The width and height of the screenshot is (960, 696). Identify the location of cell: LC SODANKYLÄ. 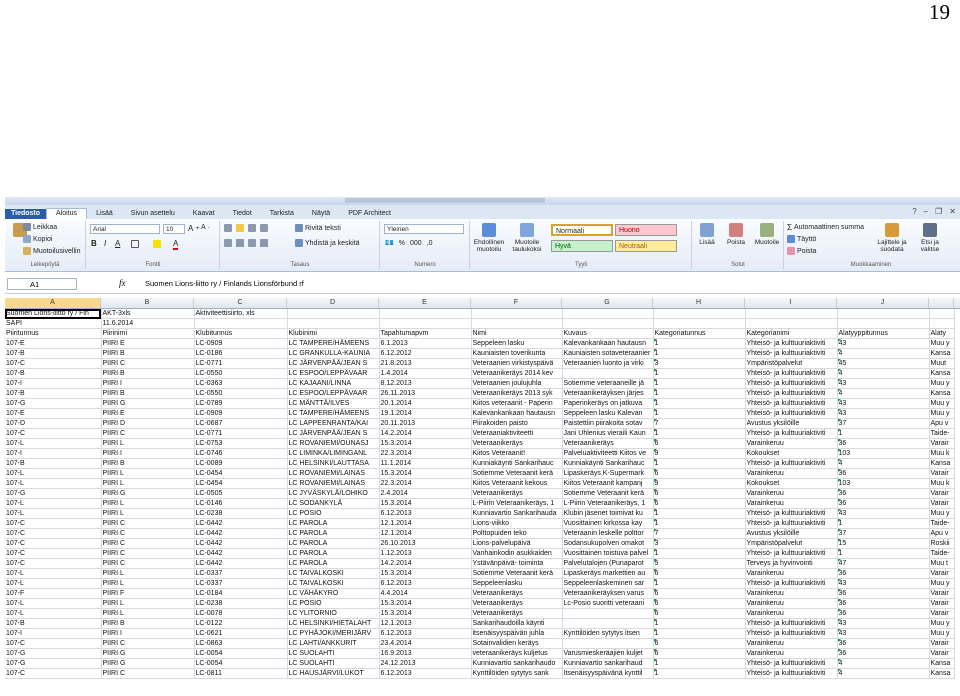
(333, 503).